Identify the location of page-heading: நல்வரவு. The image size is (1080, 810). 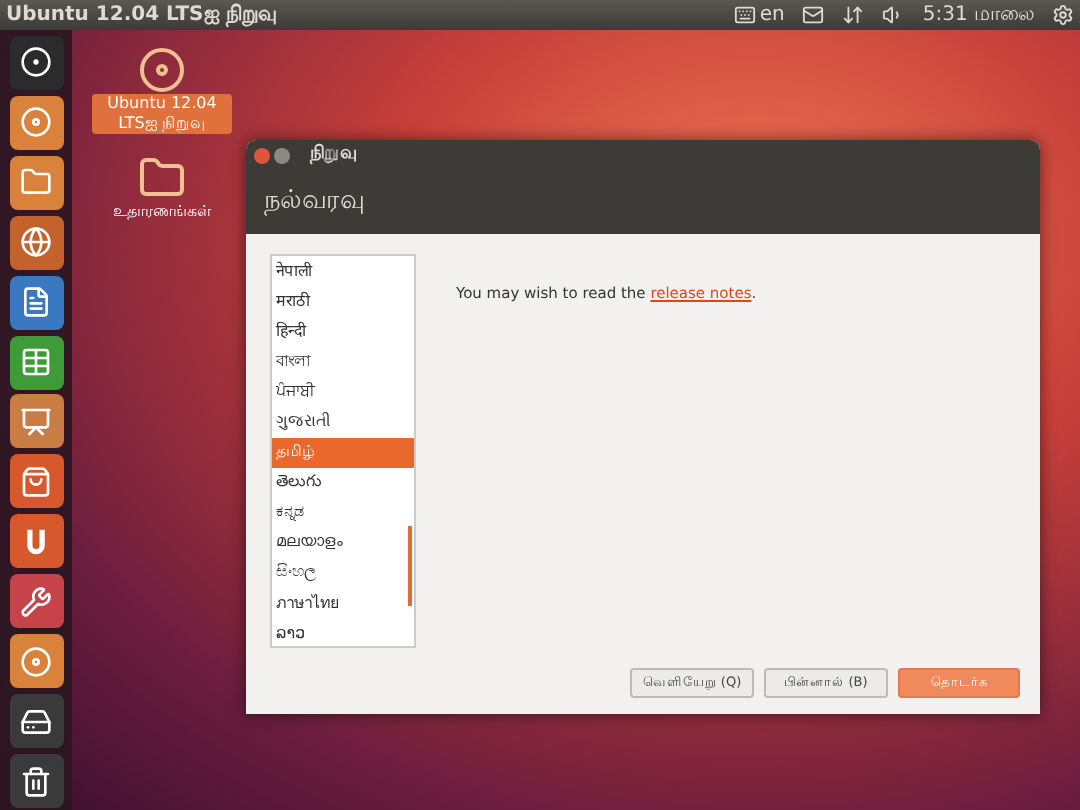
(314, 202).